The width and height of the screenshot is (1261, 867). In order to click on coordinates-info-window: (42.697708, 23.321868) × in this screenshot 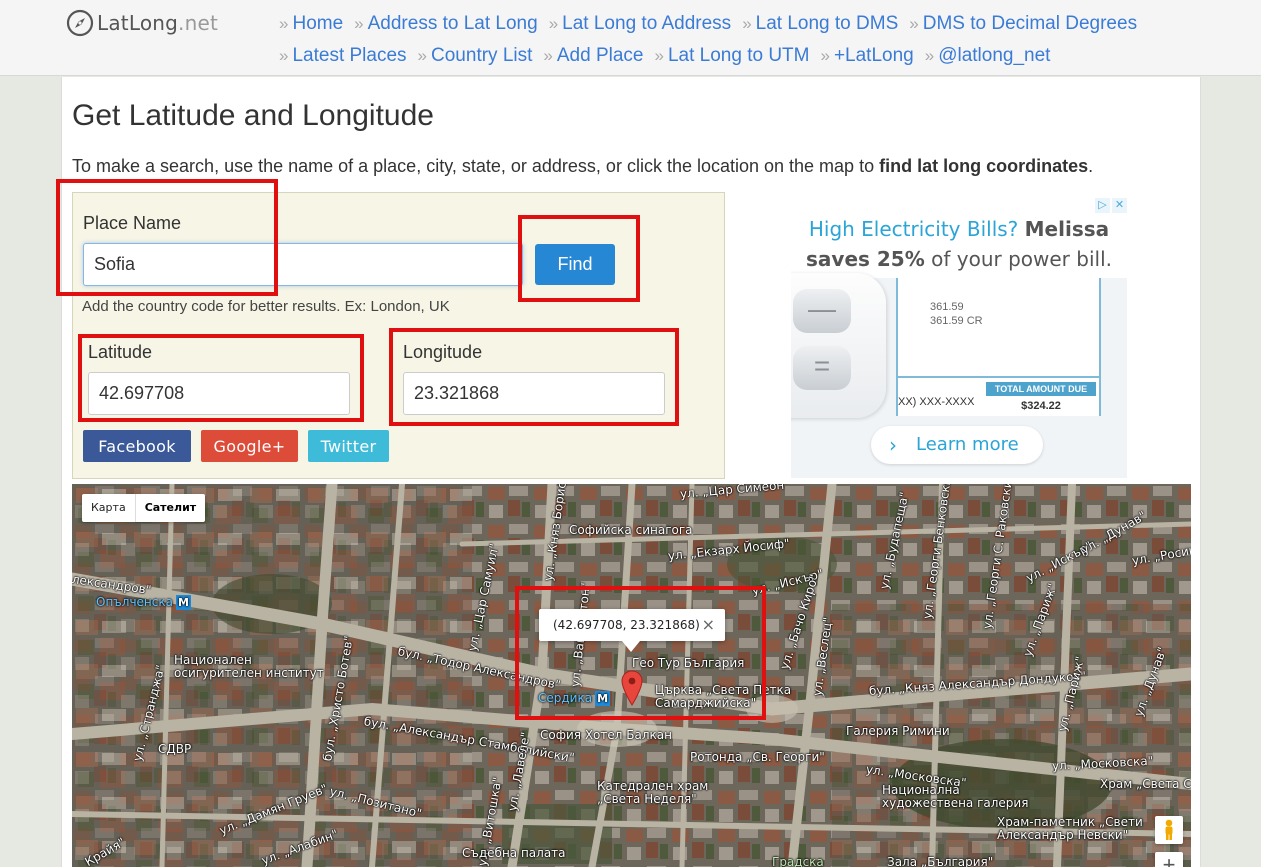, I will do `click(632, 630)`.